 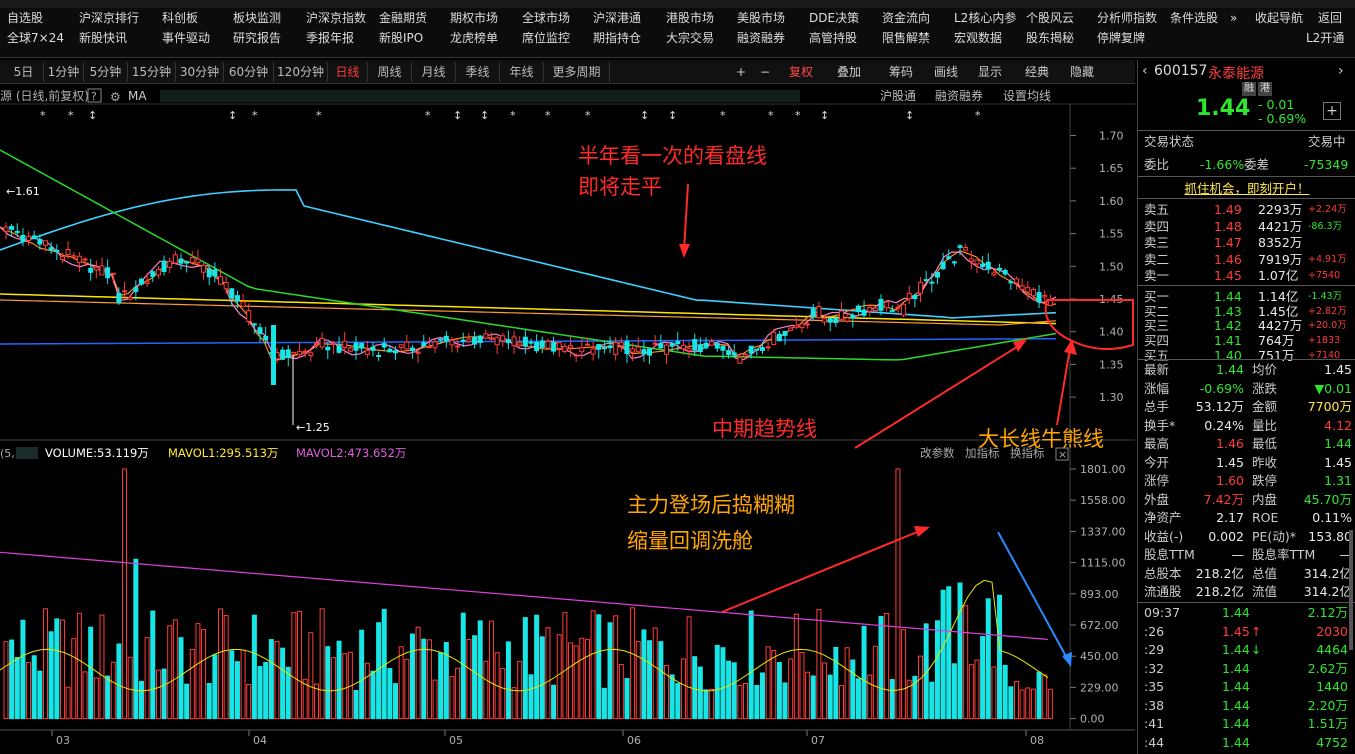 I want to click on chart-ctrl-8: 隐藏, so click(x=1082, y=72).